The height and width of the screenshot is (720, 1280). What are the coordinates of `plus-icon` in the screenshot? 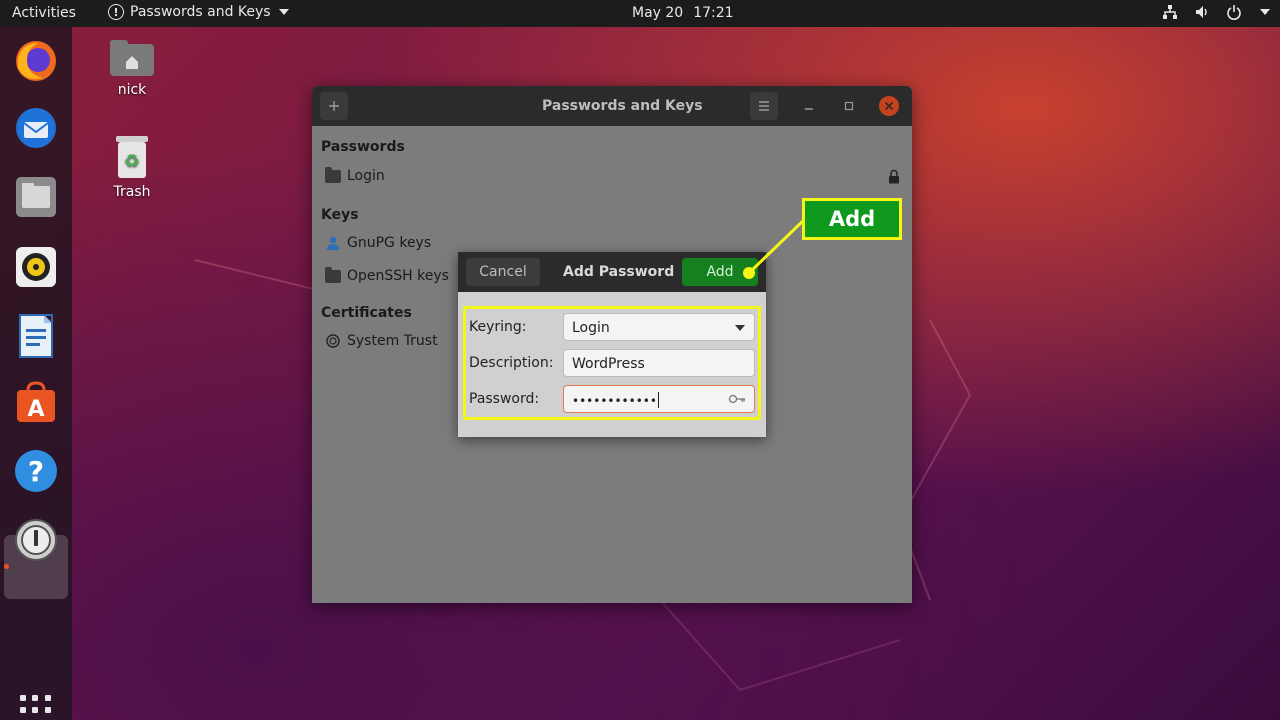 It's located at (334, 106).